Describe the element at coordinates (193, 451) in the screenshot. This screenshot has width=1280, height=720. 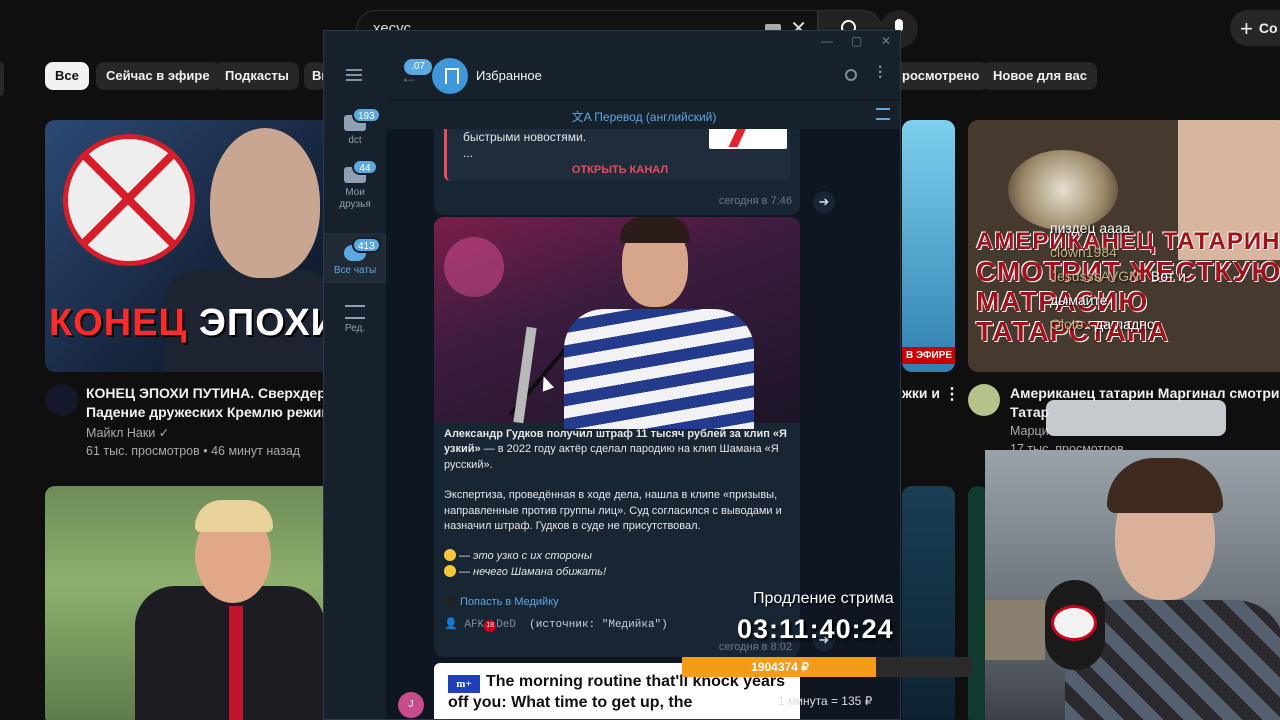
I see `video-stats: 61 тыс. просмотров • 46 минут назад` at that location.